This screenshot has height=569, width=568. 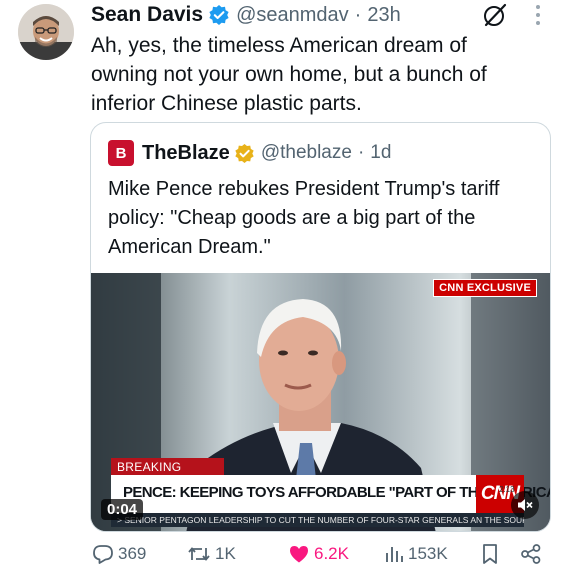 What do you see at coordinates (380, 153) in the screenshot?
I see `quoted-post-time: 1d` at bounding box center [380, 153].